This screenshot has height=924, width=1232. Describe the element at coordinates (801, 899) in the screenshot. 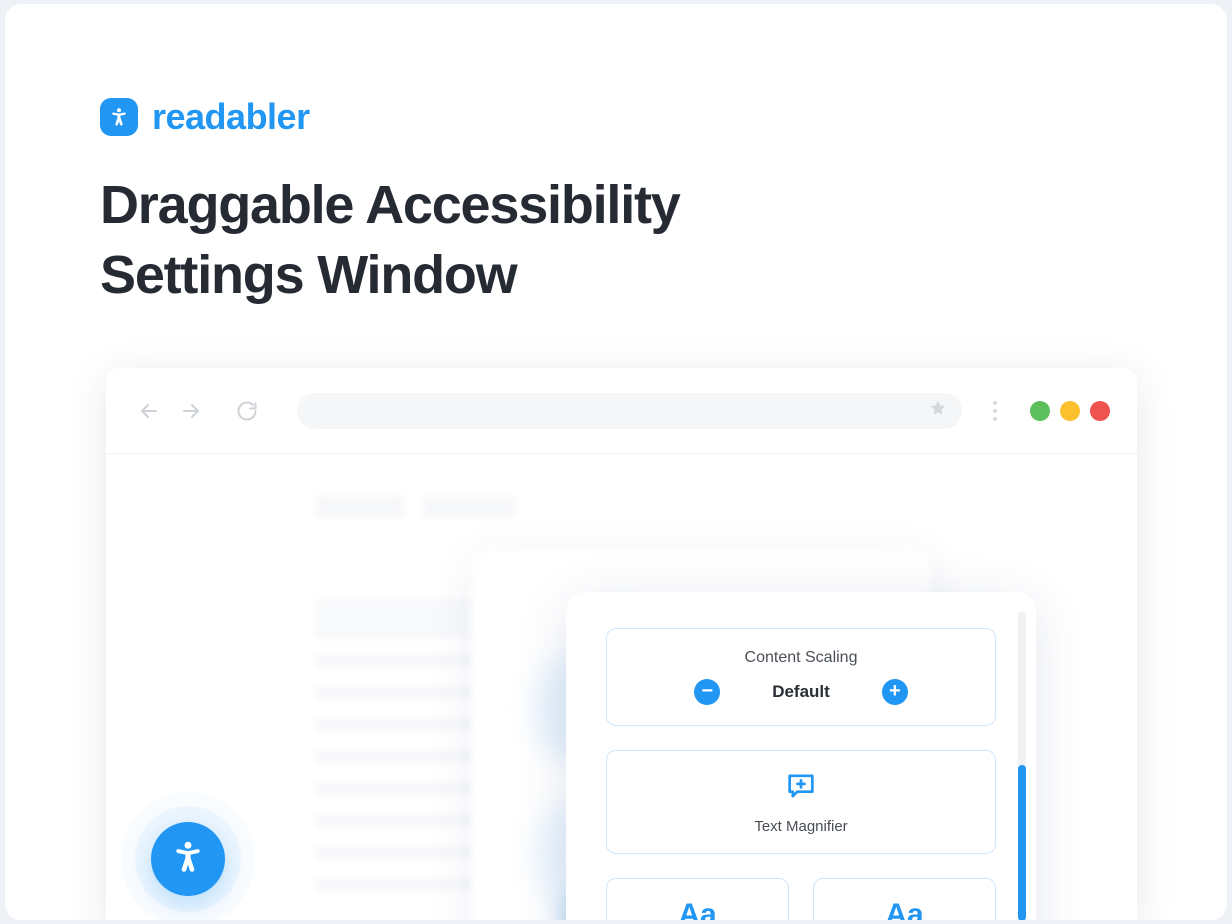

I see `font-options-grid: Aa Readable Font Aa Dyslexia Friendly` at that location.